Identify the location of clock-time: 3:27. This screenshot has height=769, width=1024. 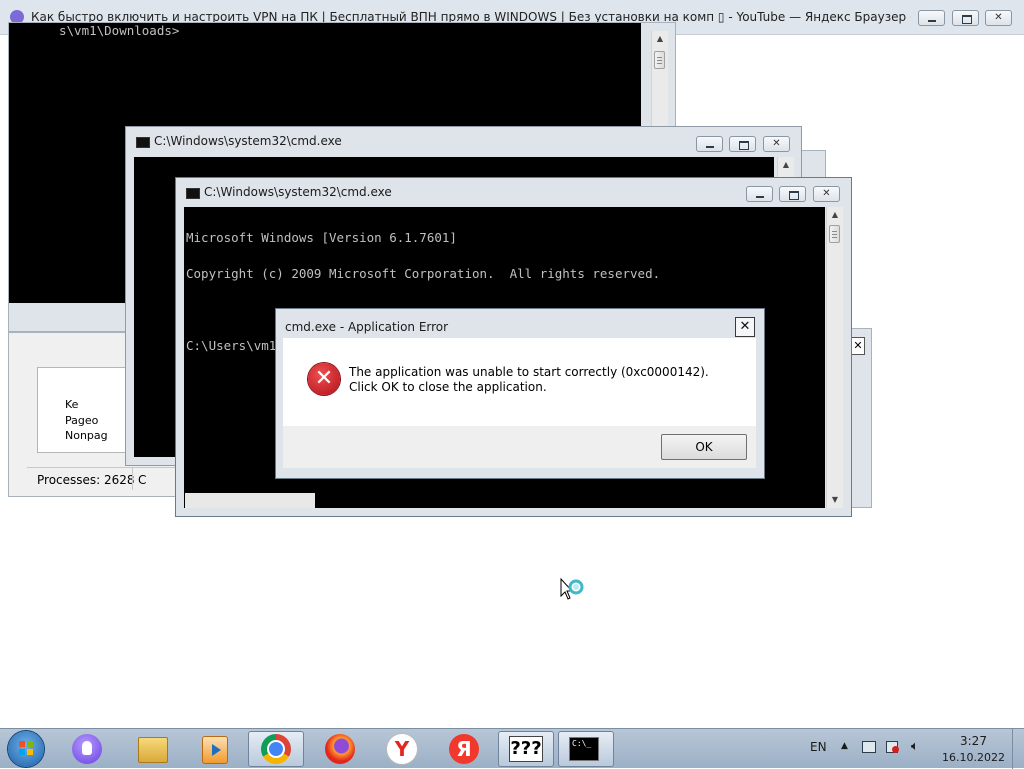
(973, 741).